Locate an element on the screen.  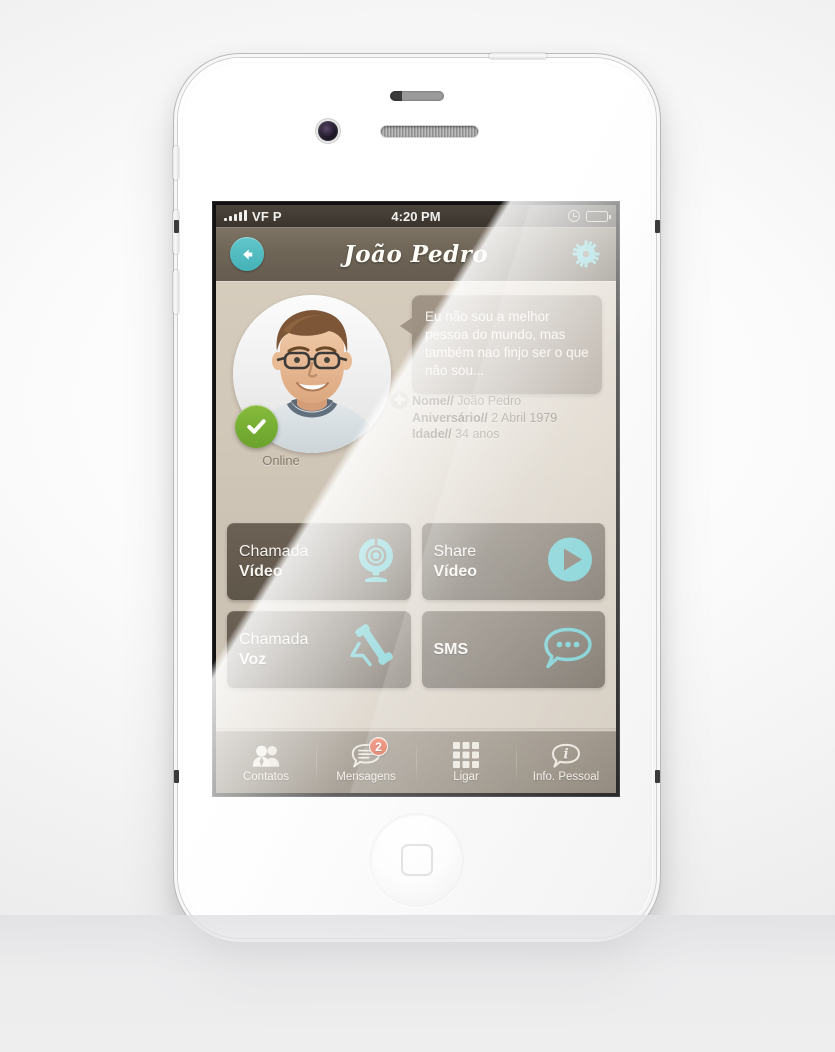
page-title: João Pedro is located at coordinates (416, 254).